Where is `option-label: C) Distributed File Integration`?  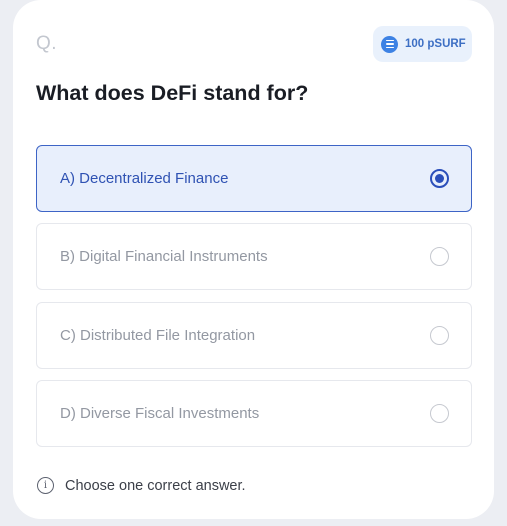 option-label: C) Distributed File Integration is located at coordinates (158, 335).